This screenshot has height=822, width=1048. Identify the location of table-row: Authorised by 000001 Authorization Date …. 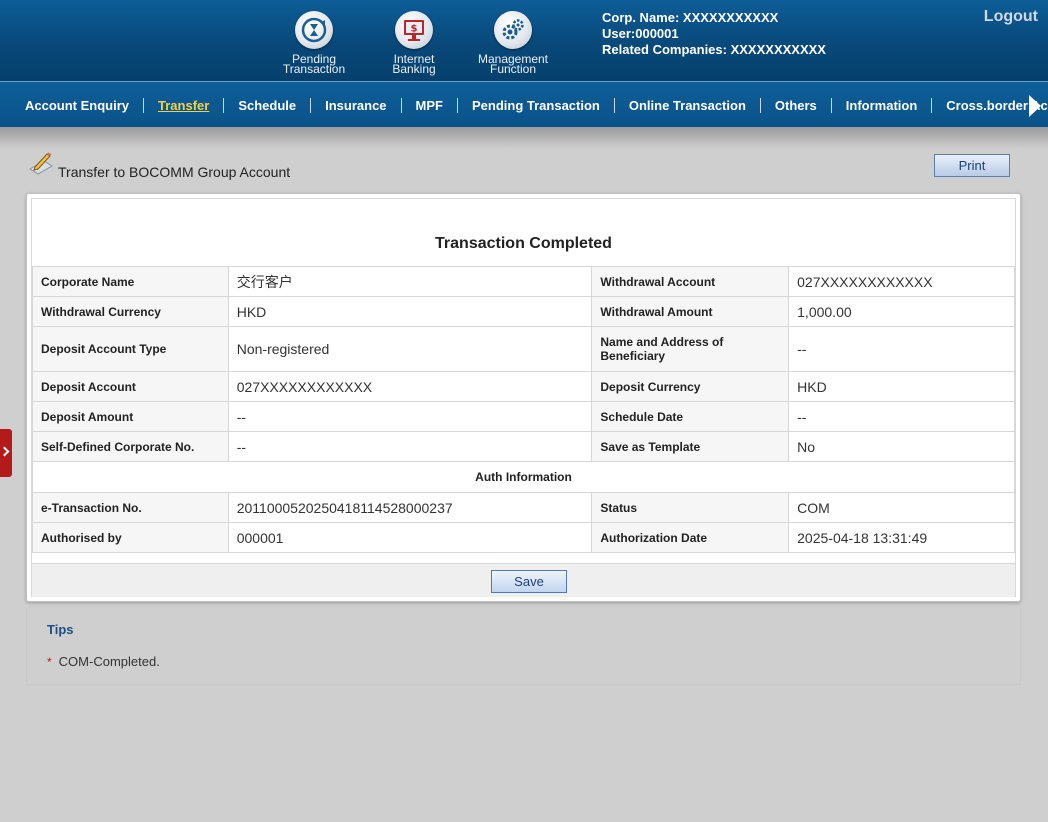
(523, 537).